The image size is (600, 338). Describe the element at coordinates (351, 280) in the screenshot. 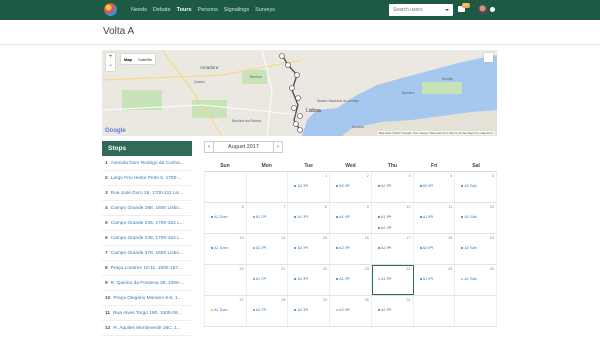

I see `calendar-day: 23 A1 4ªf` at that location.